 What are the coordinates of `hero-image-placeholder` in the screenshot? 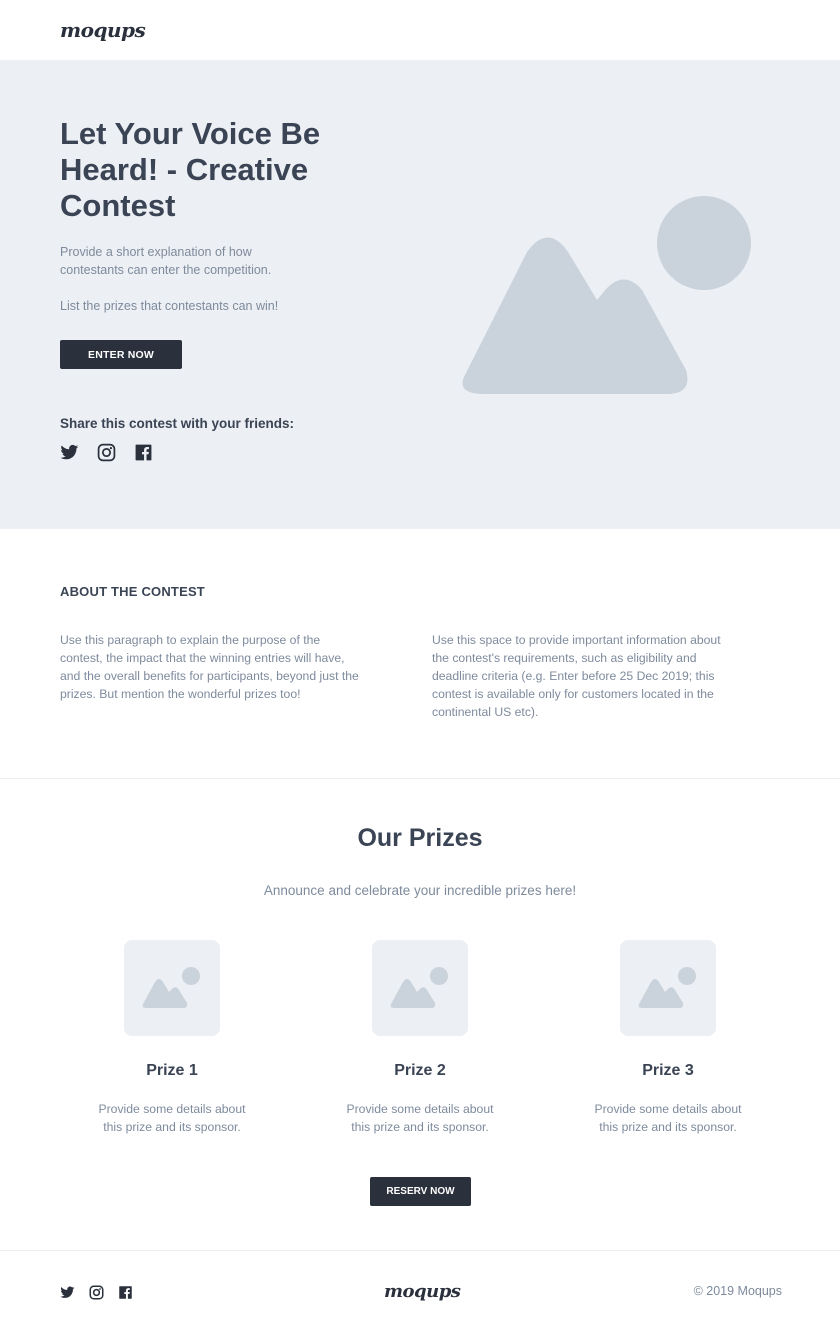 It's located at (605, 297).